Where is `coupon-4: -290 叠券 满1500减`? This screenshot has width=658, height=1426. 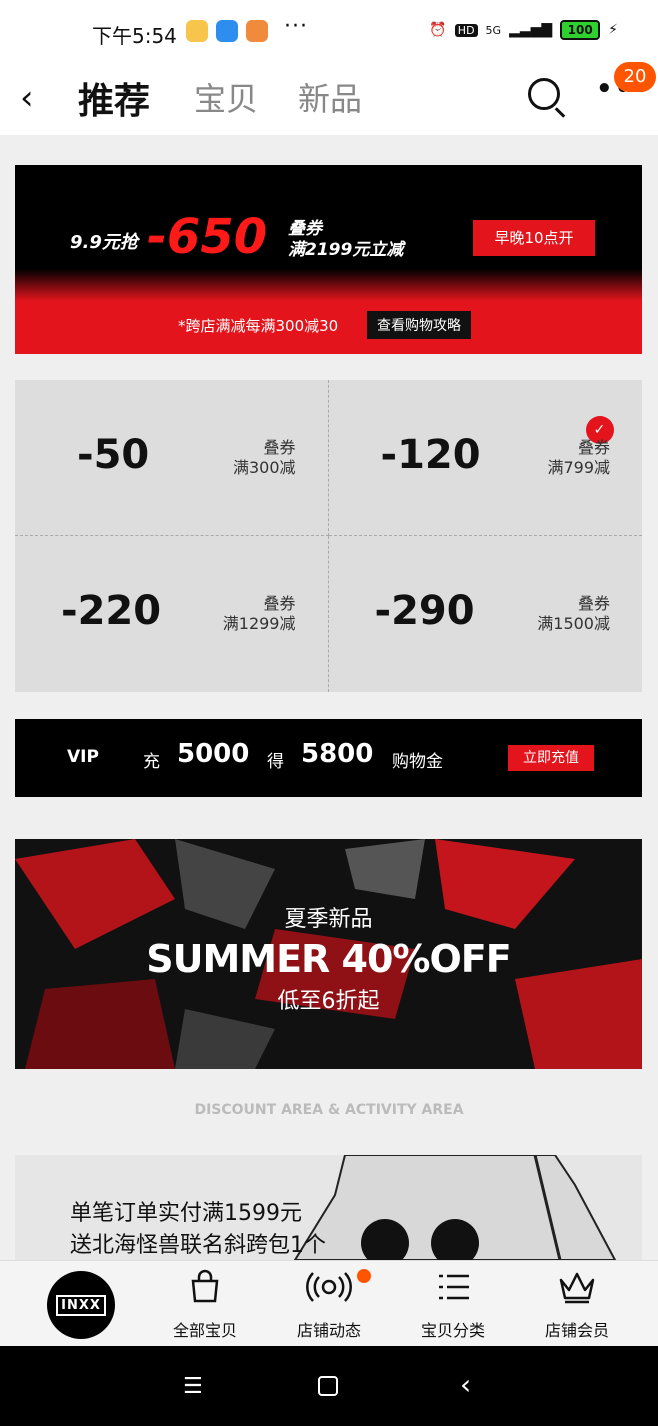
coupon-4: -290 叠券 满1500减 is located at coordinates (486, 614).